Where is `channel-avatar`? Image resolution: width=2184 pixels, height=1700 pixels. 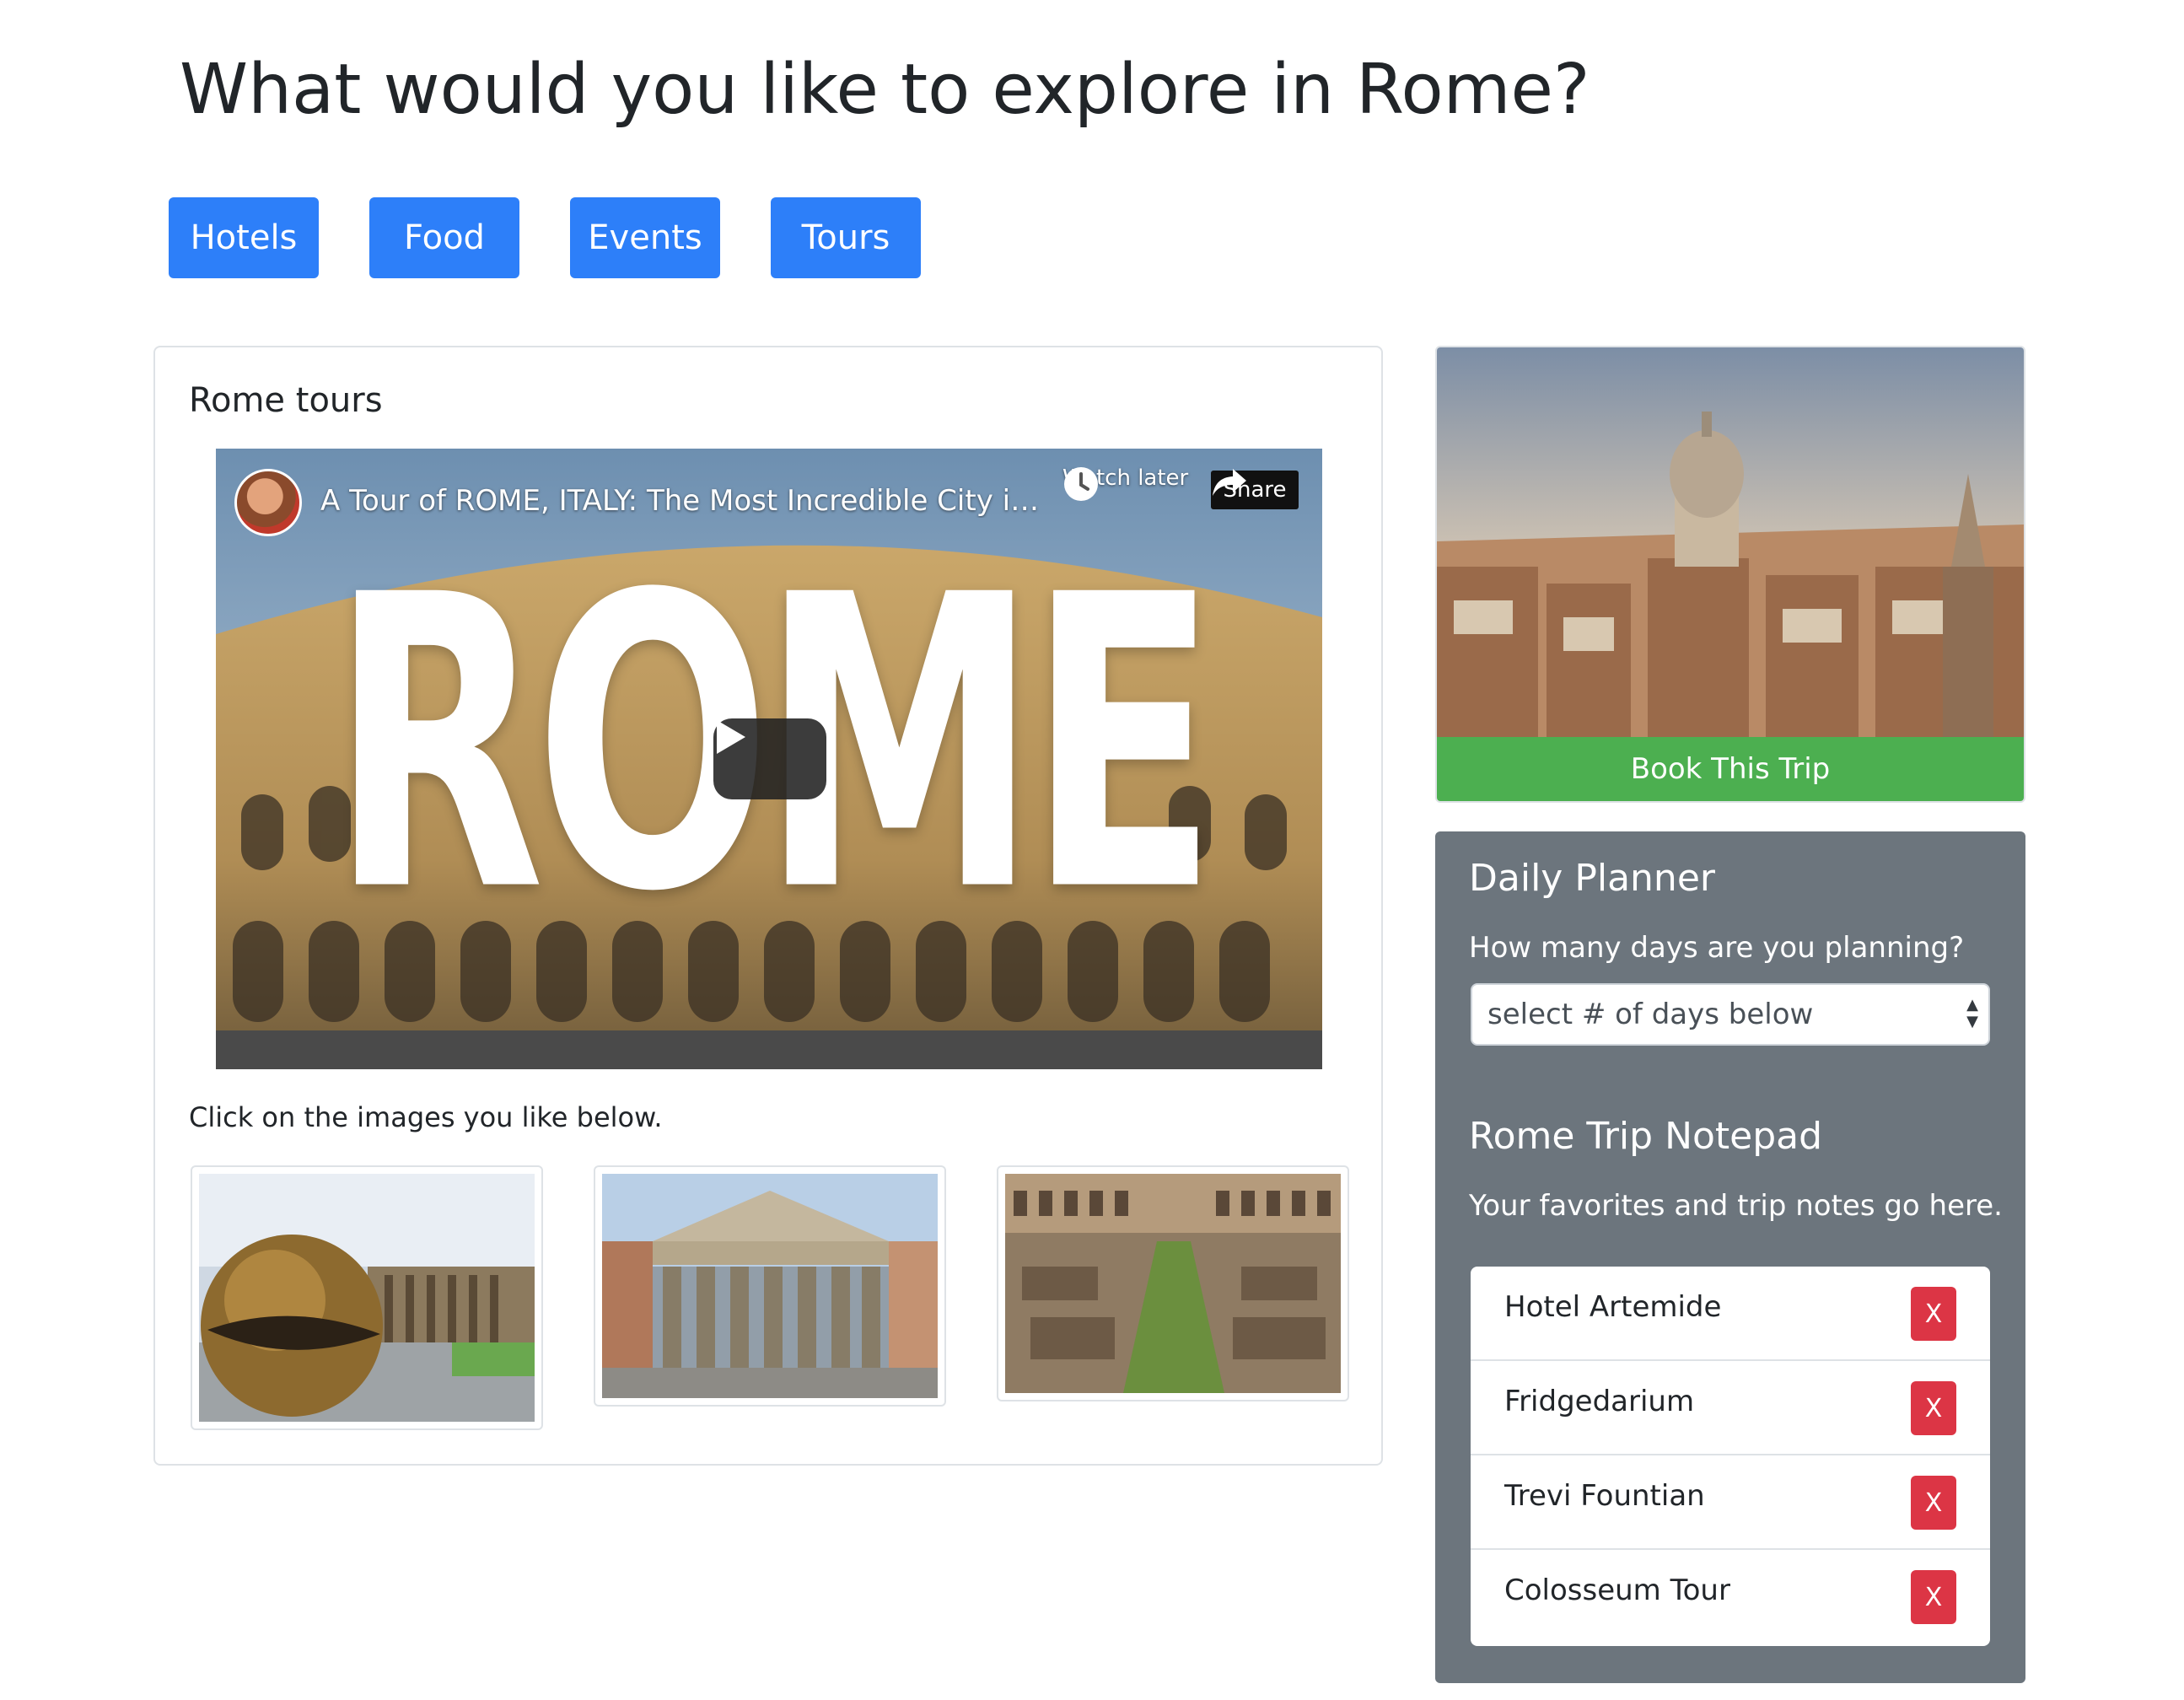 channel-avatar is located at coordinates (268, 502).